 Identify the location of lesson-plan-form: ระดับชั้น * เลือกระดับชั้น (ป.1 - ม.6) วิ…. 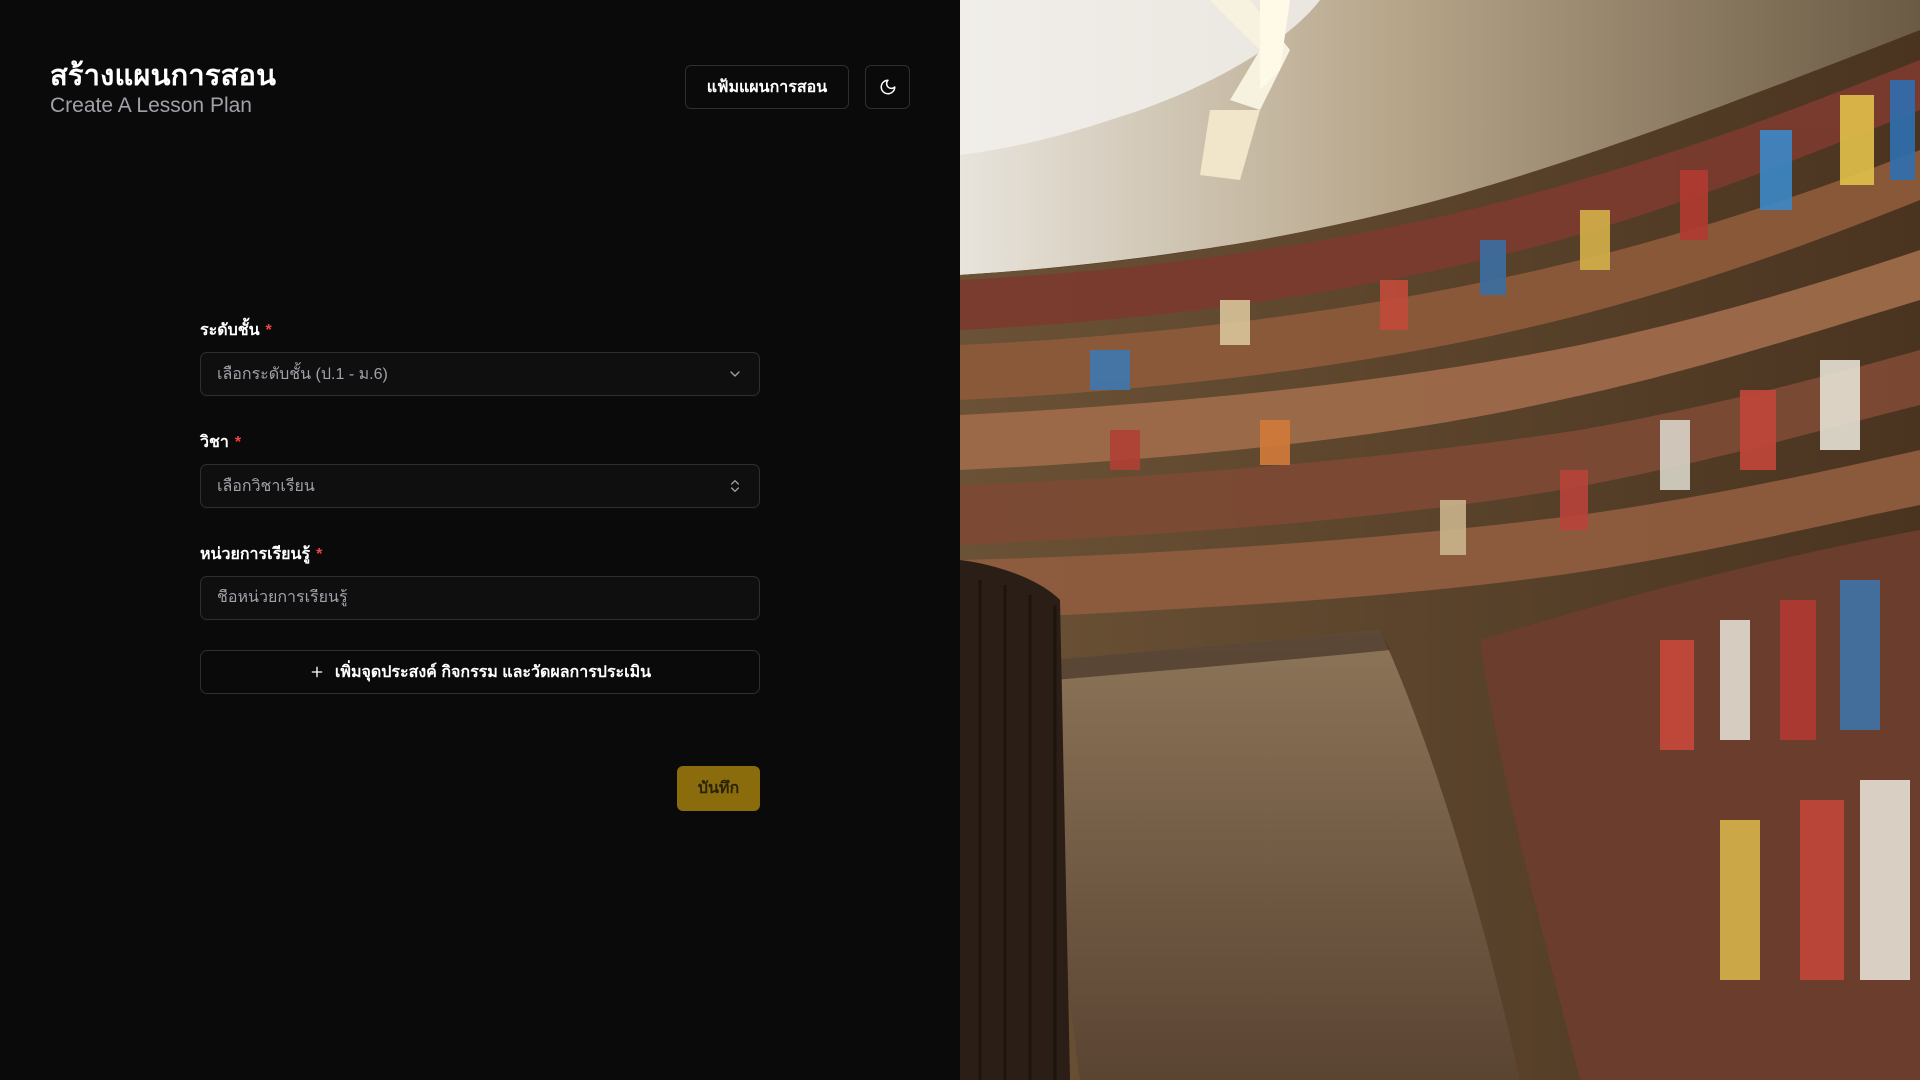
(480, 507).